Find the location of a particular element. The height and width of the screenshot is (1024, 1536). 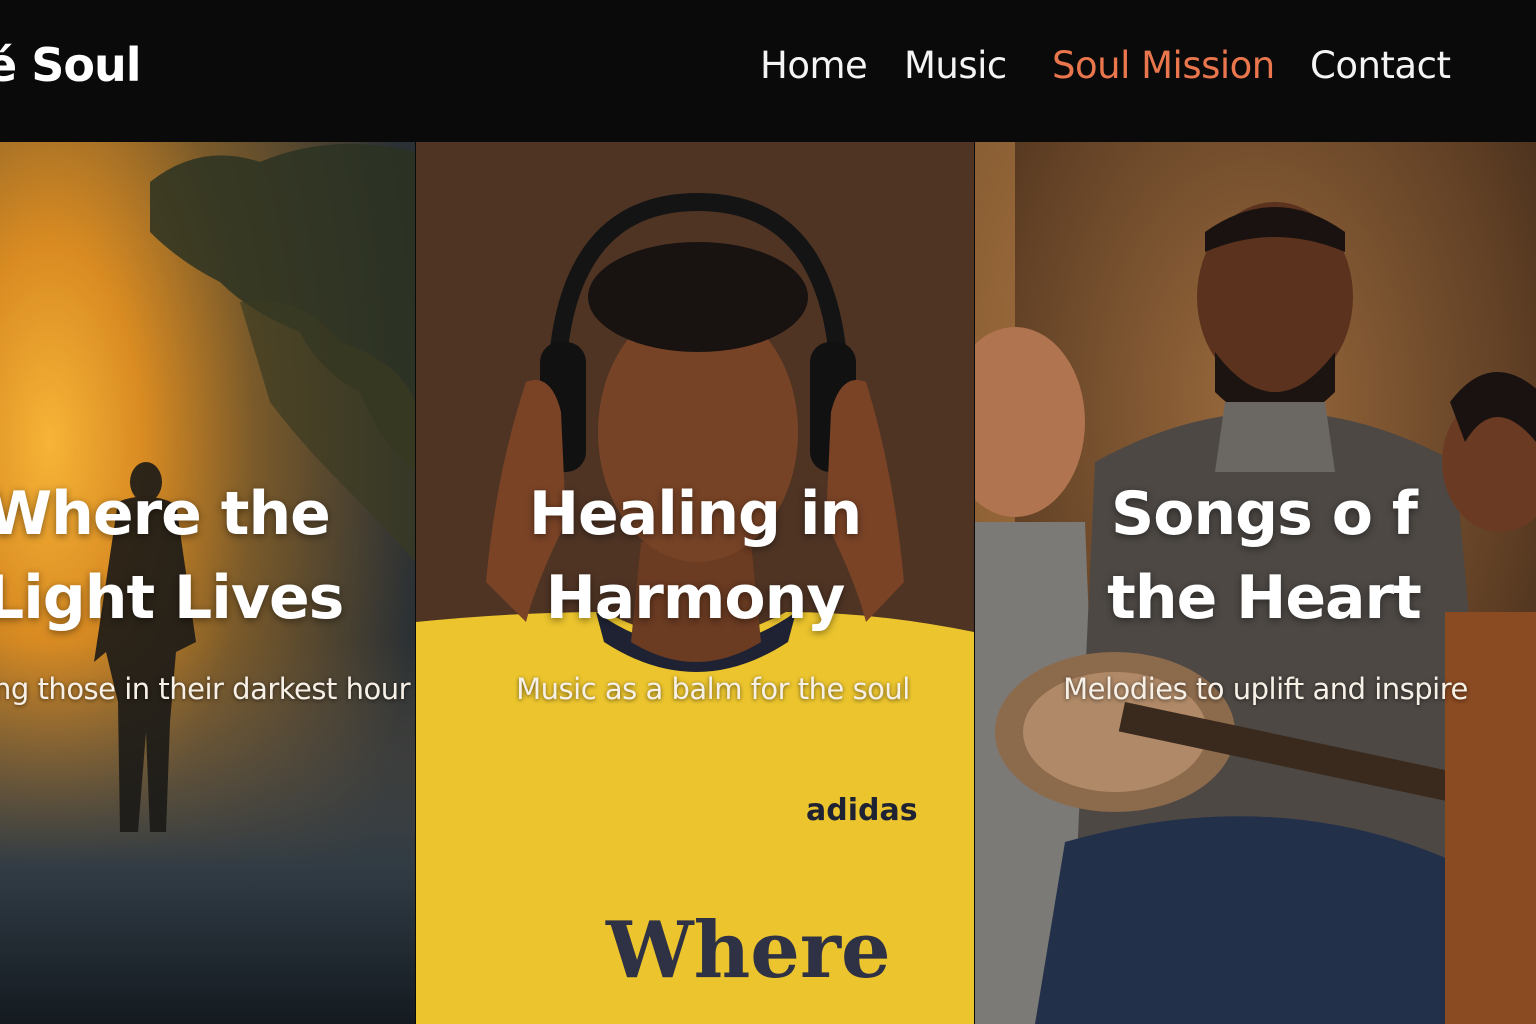

nav-soul-mission: Soul Mission is located at coordinates (1163, 65).